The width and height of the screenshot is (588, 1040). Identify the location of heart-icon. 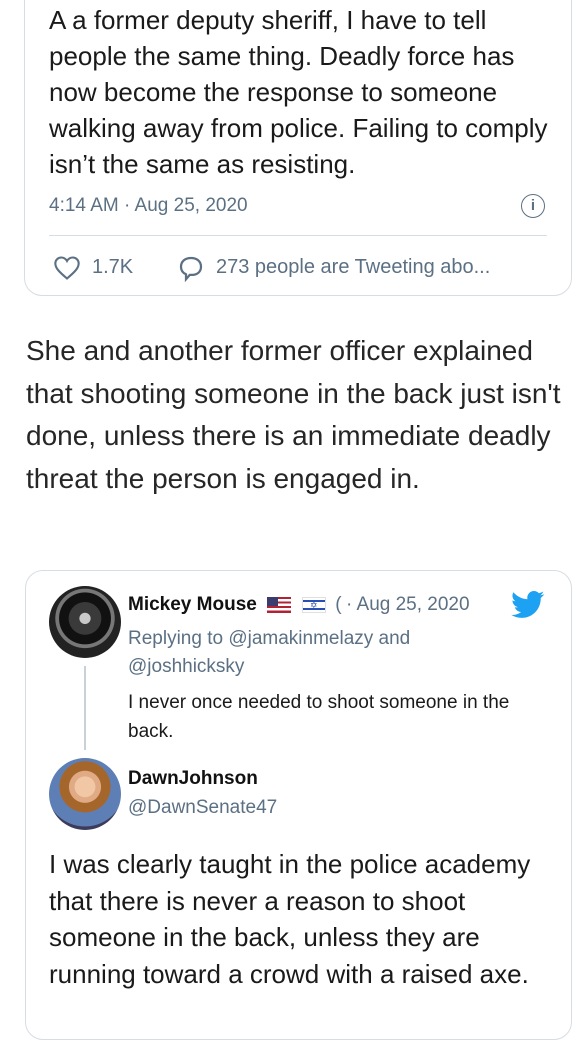
(67, 268).